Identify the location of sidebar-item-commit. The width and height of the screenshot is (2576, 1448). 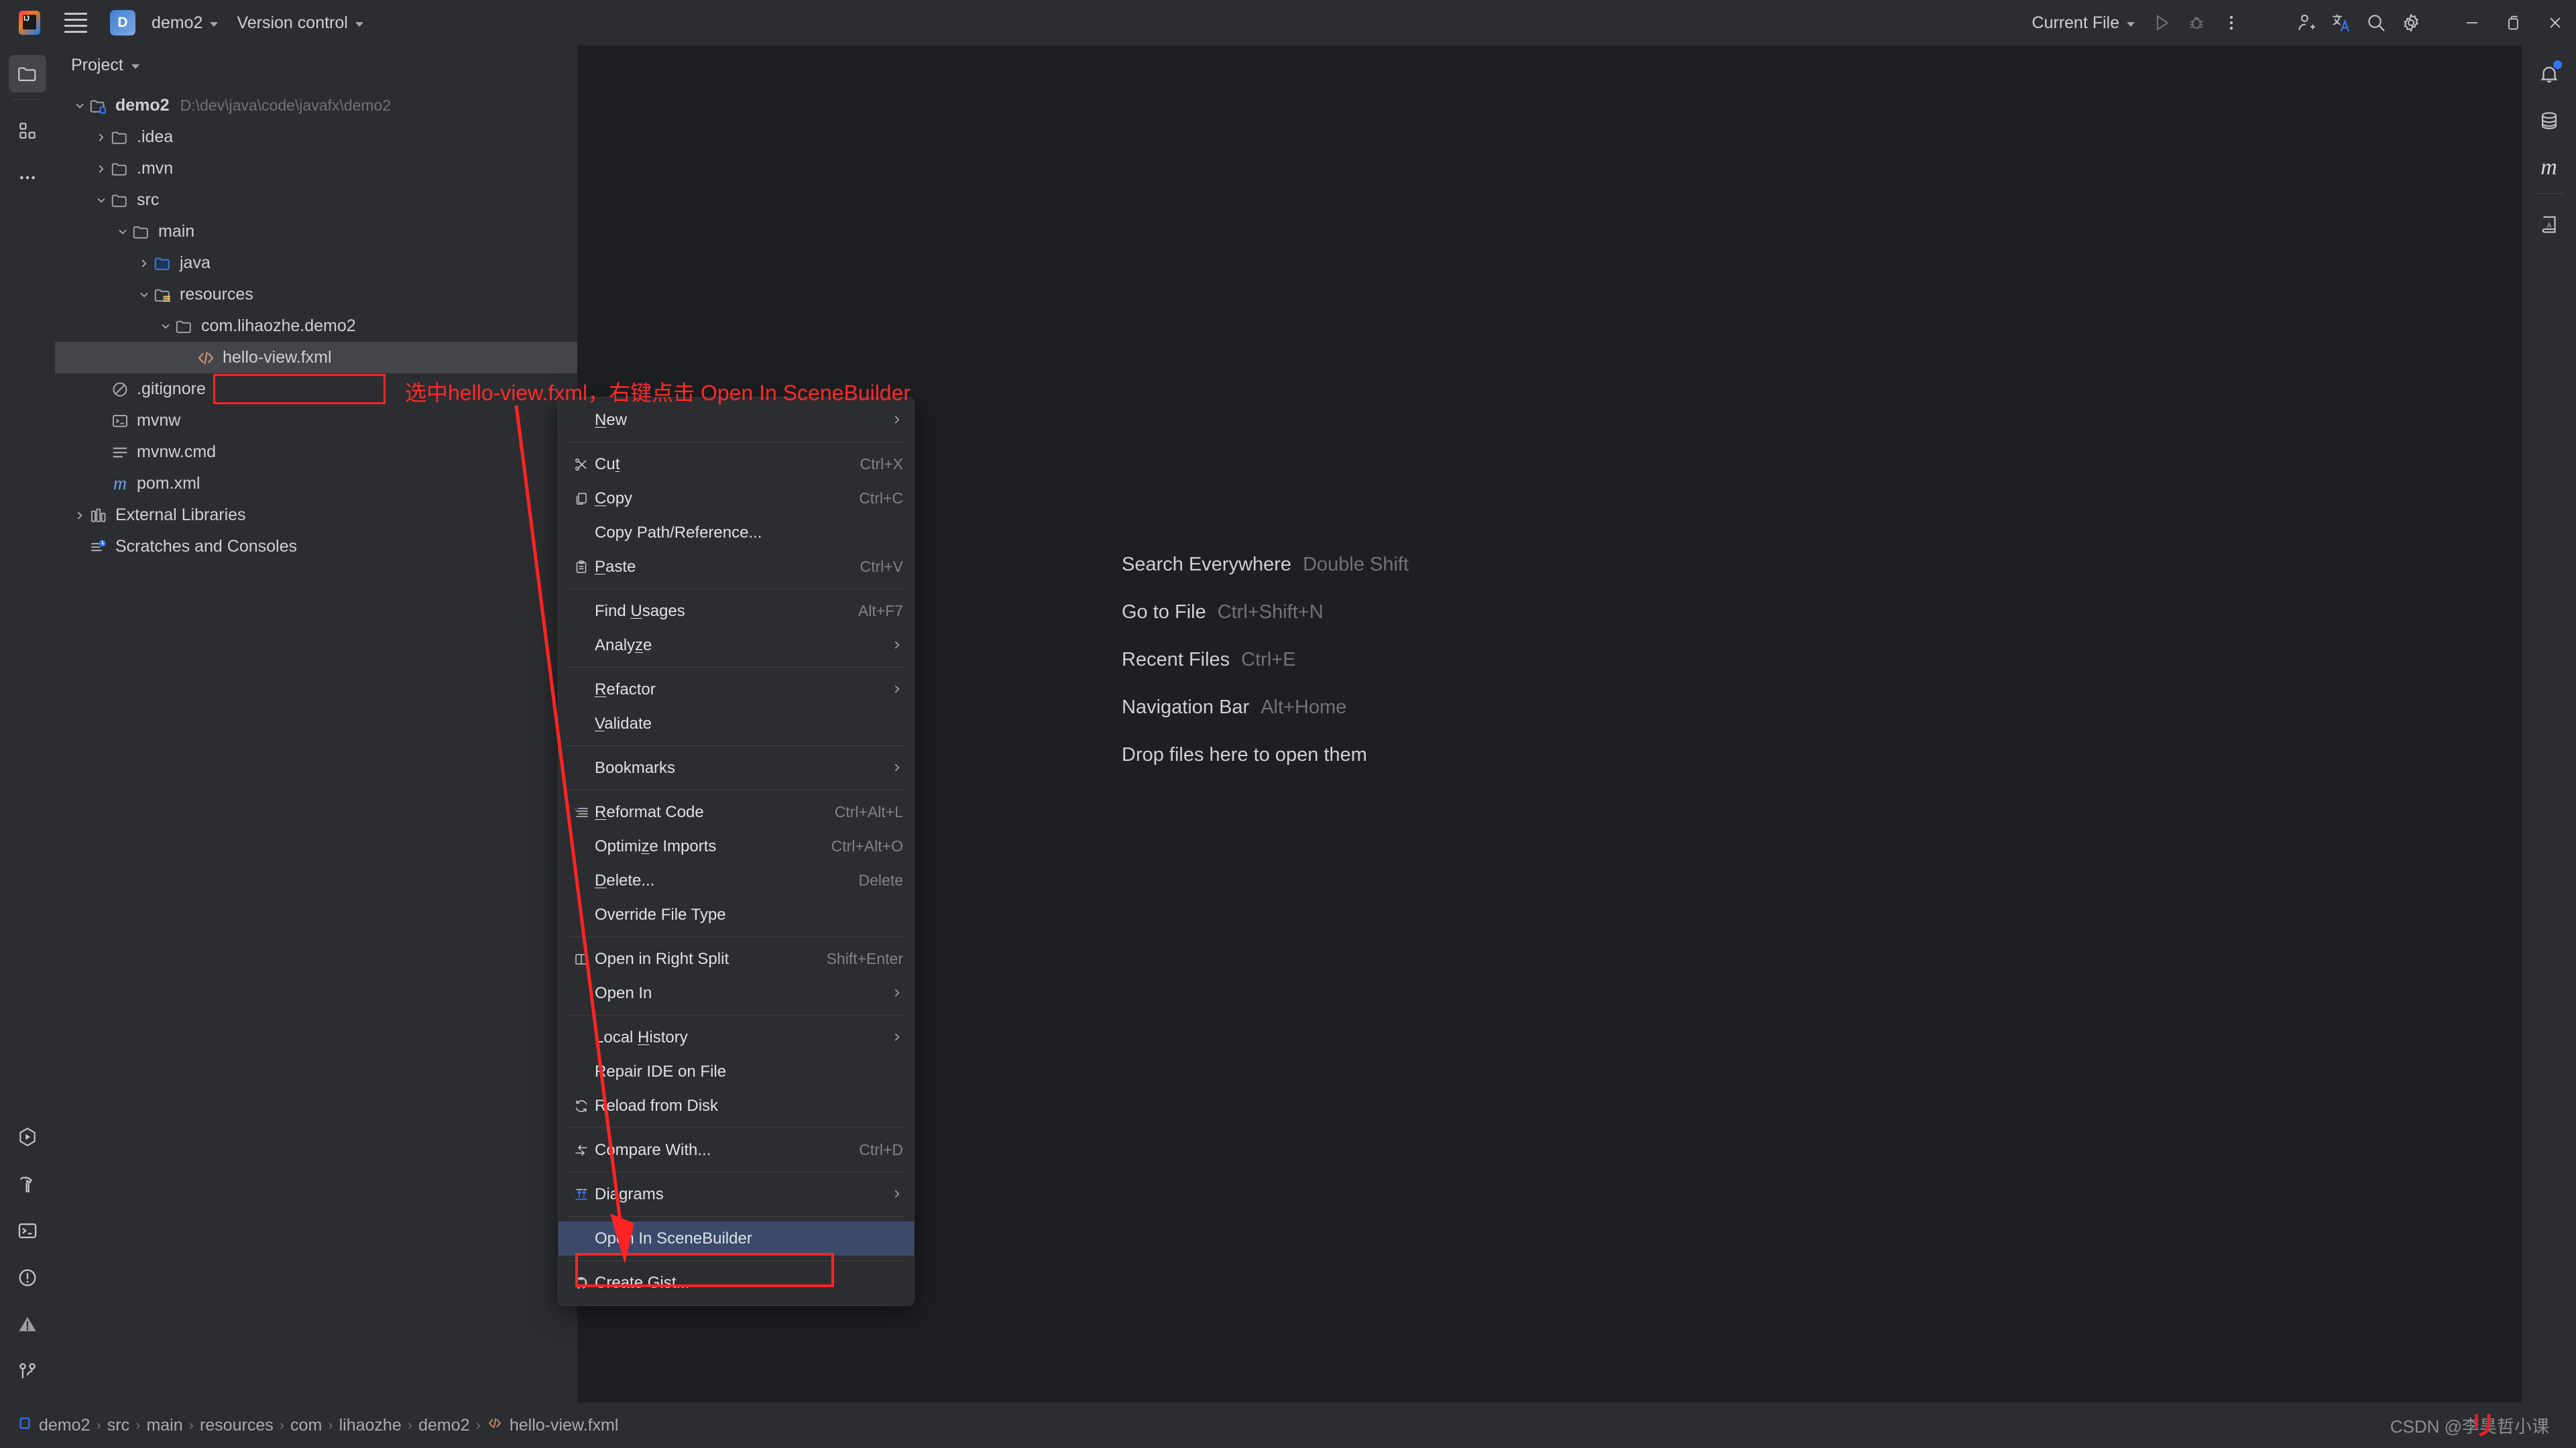
(27, 130).